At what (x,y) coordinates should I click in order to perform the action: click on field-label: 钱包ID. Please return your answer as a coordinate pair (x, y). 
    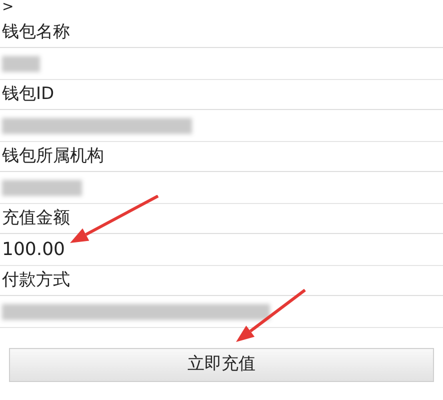
    Looking at the image, I should click on (28, 94).